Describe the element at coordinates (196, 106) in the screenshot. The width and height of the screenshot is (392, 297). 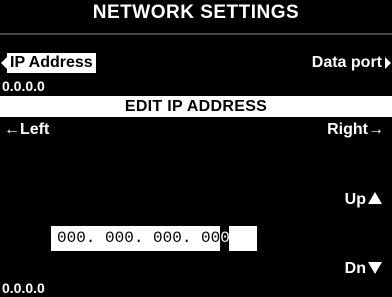
I see `edit-ip-header: EDIT IP ADDRESS` at that location.